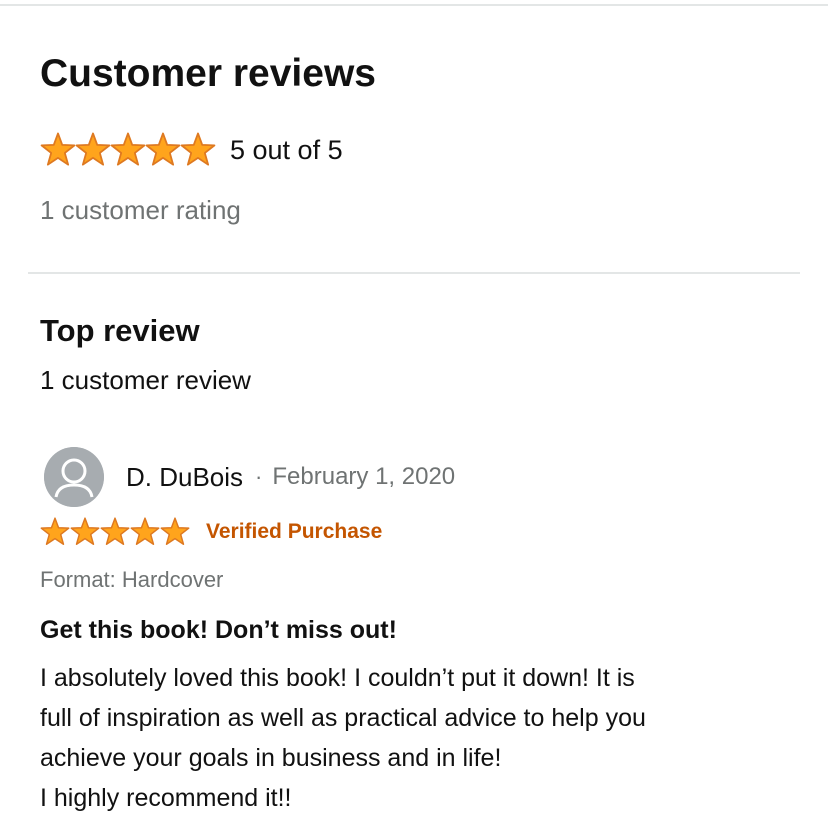  I want to click on summary-star-rating, so click(128, 150).